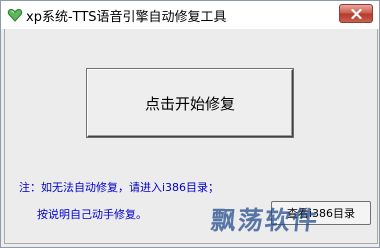  I want to click on start-repair-button: 点击开始修复, so click(190, 103).